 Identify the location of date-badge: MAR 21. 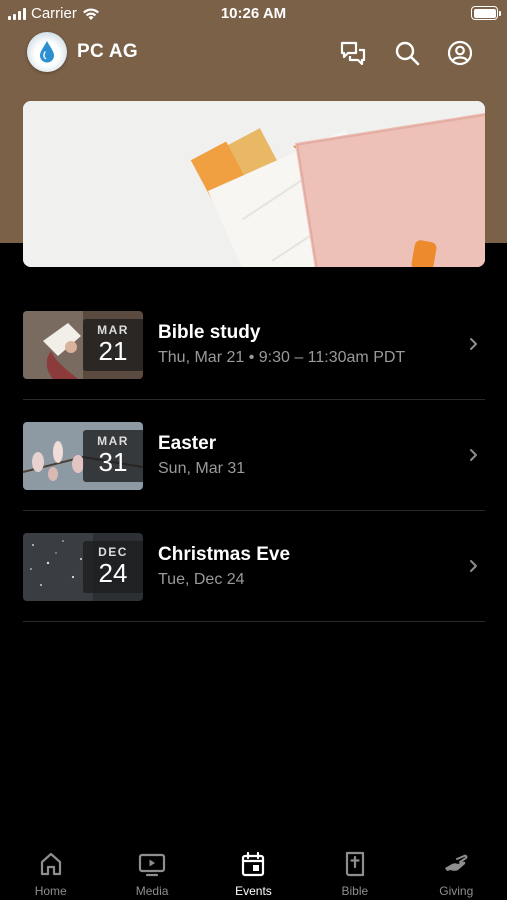
(113, 345).